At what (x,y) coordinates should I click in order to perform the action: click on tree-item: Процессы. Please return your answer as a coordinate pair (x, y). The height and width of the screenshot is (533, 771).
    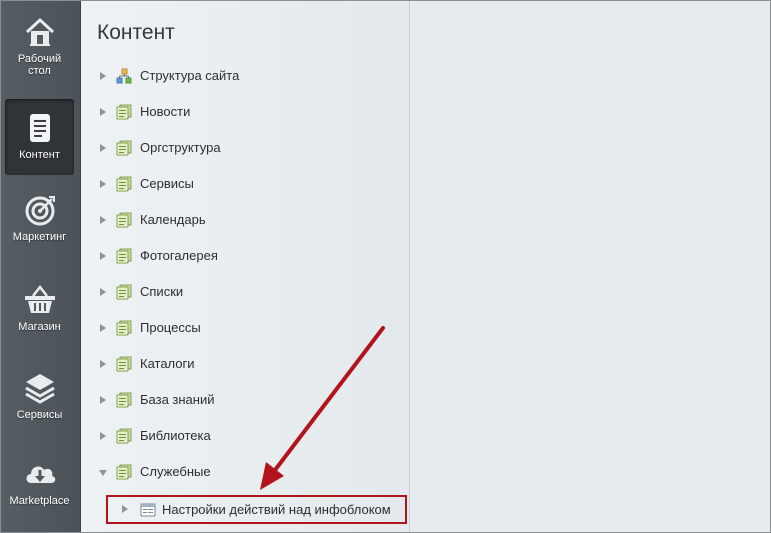
    Looking at the image, I should click on (241, 329).